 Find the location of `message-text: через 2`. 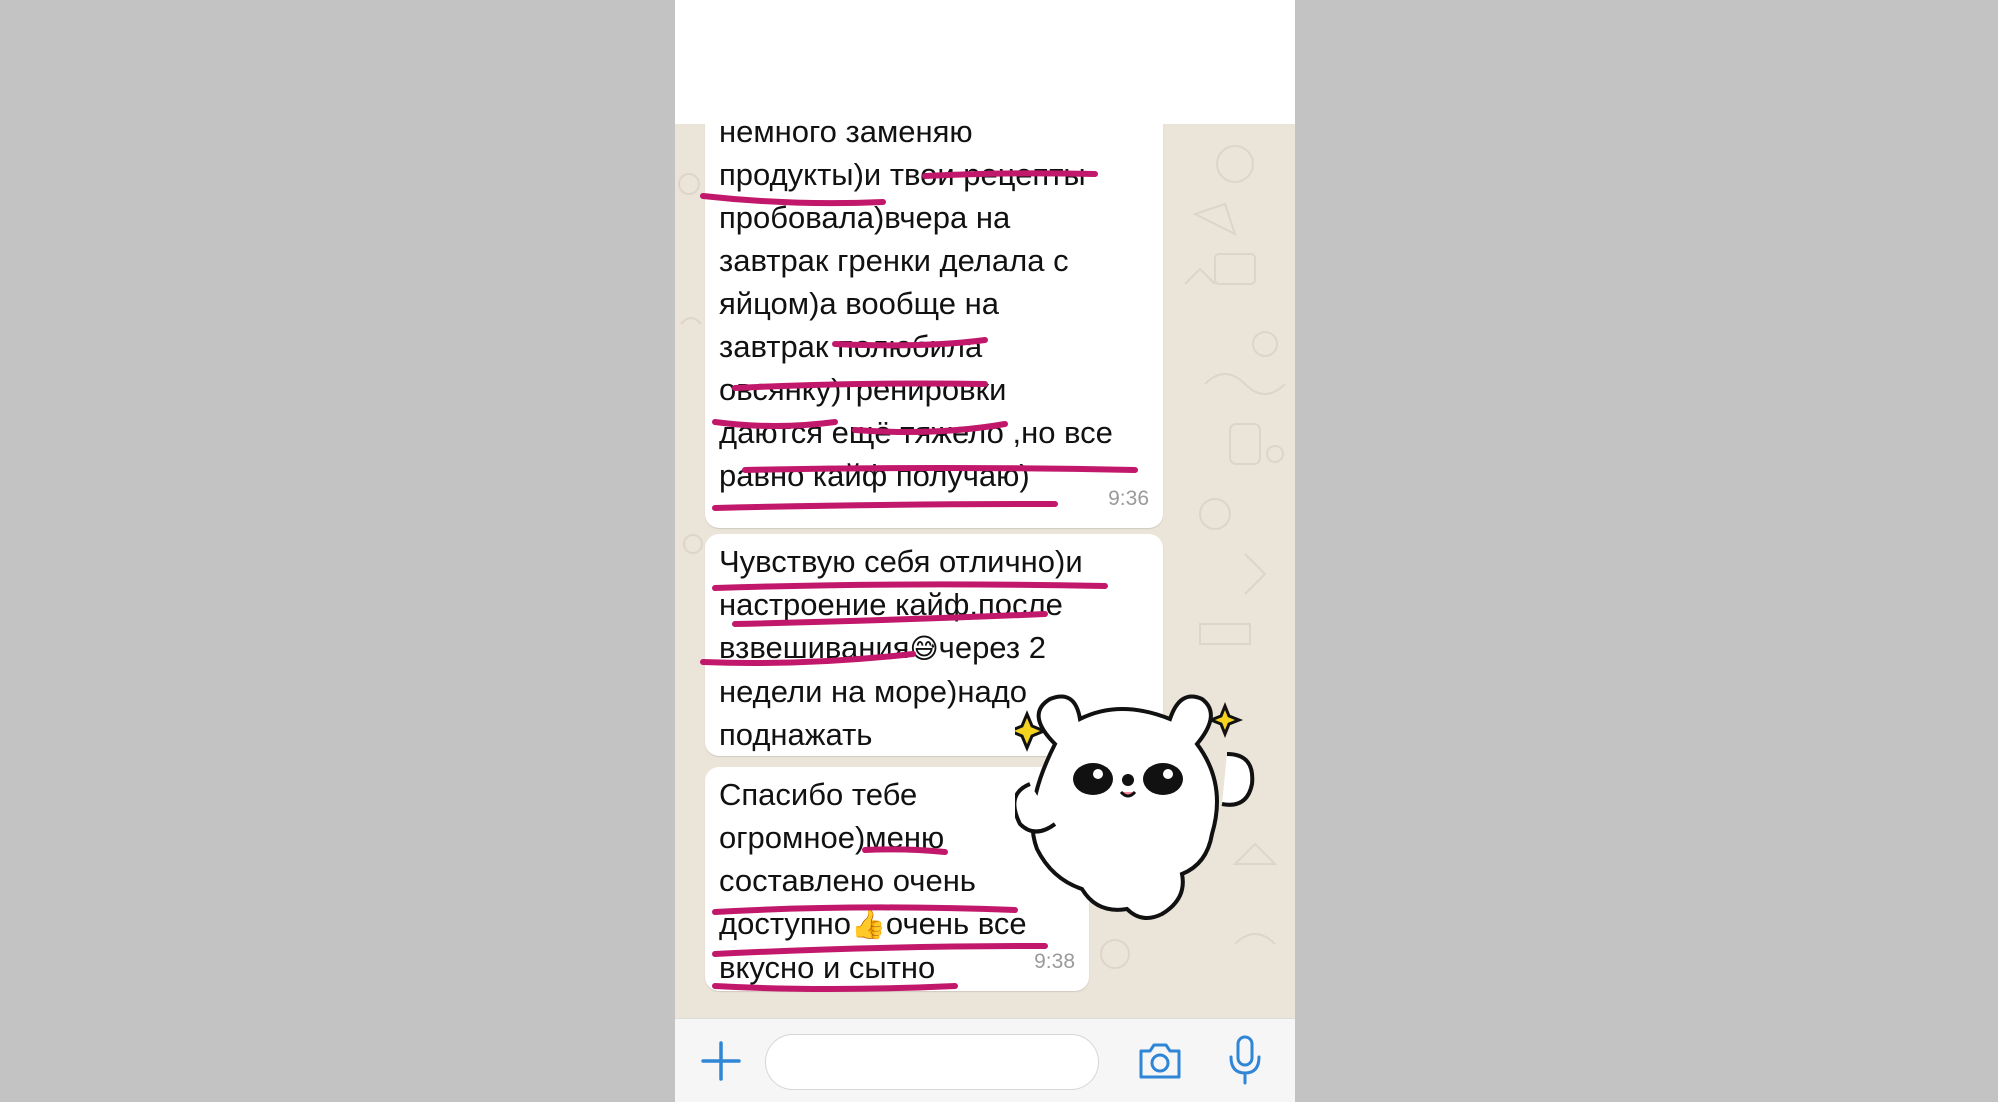

message-text: через 2 is located at coordinates (992, 647).